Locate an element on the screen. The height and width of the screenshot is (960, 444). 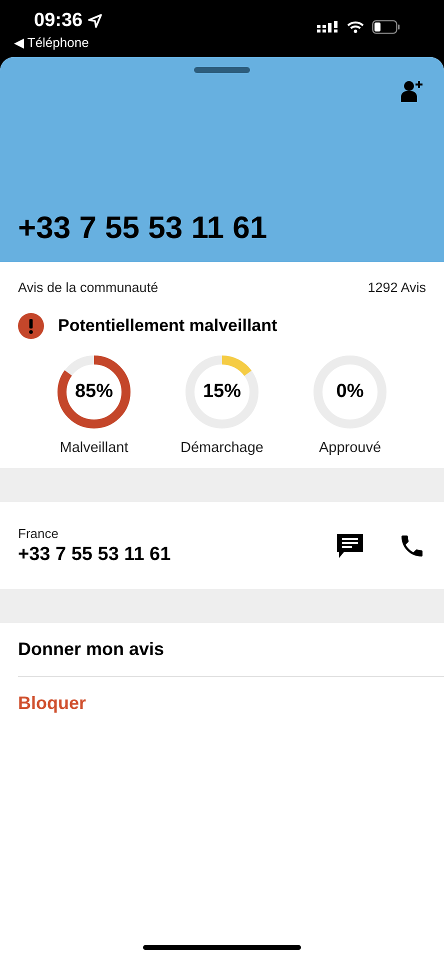
wifi-icon is located at coordinates (355, 26).